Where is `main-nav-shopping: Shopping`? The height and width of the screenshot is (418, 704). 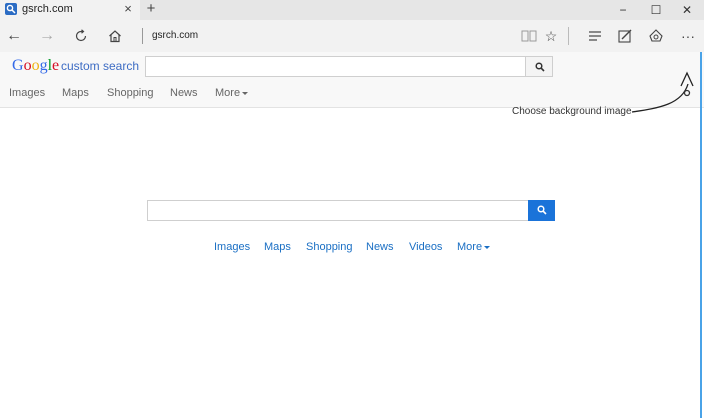 main-nav-shopping: Shopping is located at coordinates (329, 247).